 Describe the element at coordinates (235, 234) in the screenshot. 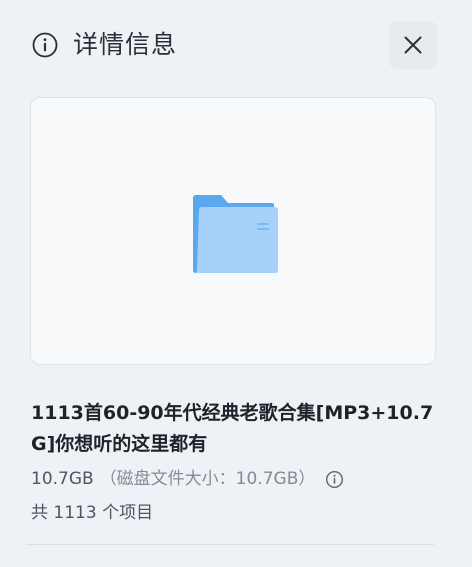

I see `folder-icon` at that location.